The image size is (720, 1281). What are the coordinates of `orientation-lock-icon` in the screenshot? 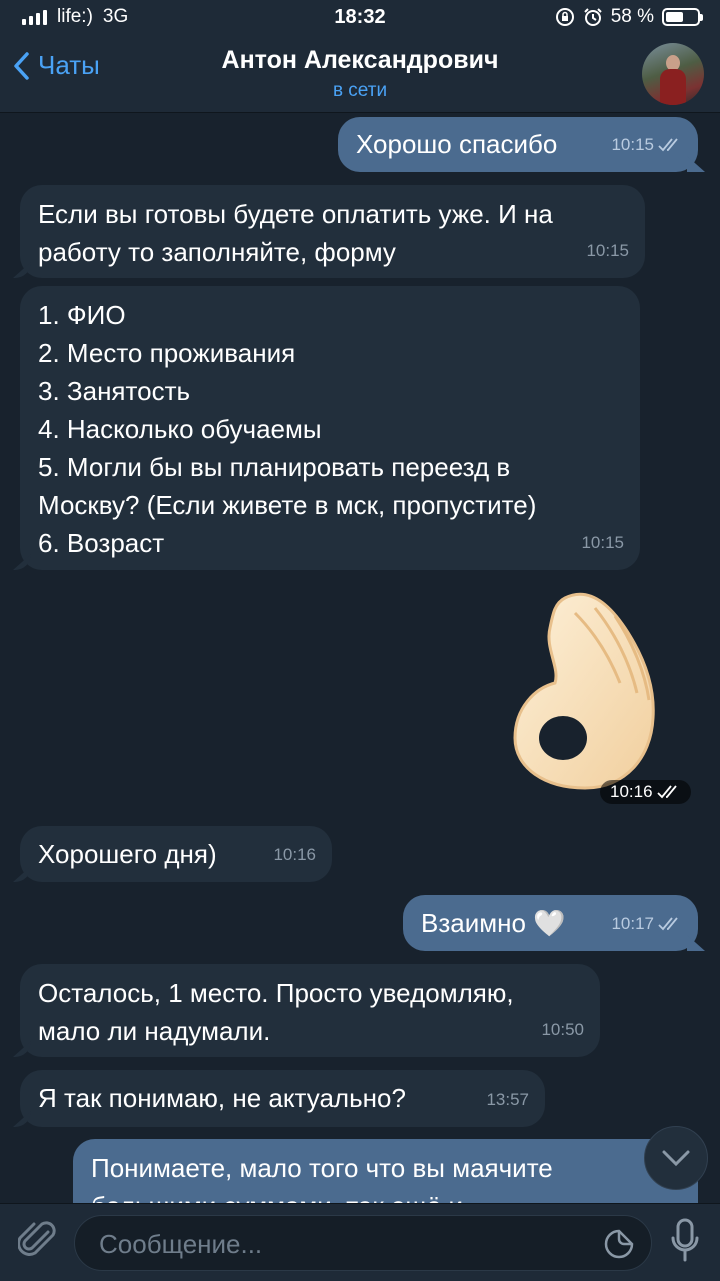 It's located at (564, 17).